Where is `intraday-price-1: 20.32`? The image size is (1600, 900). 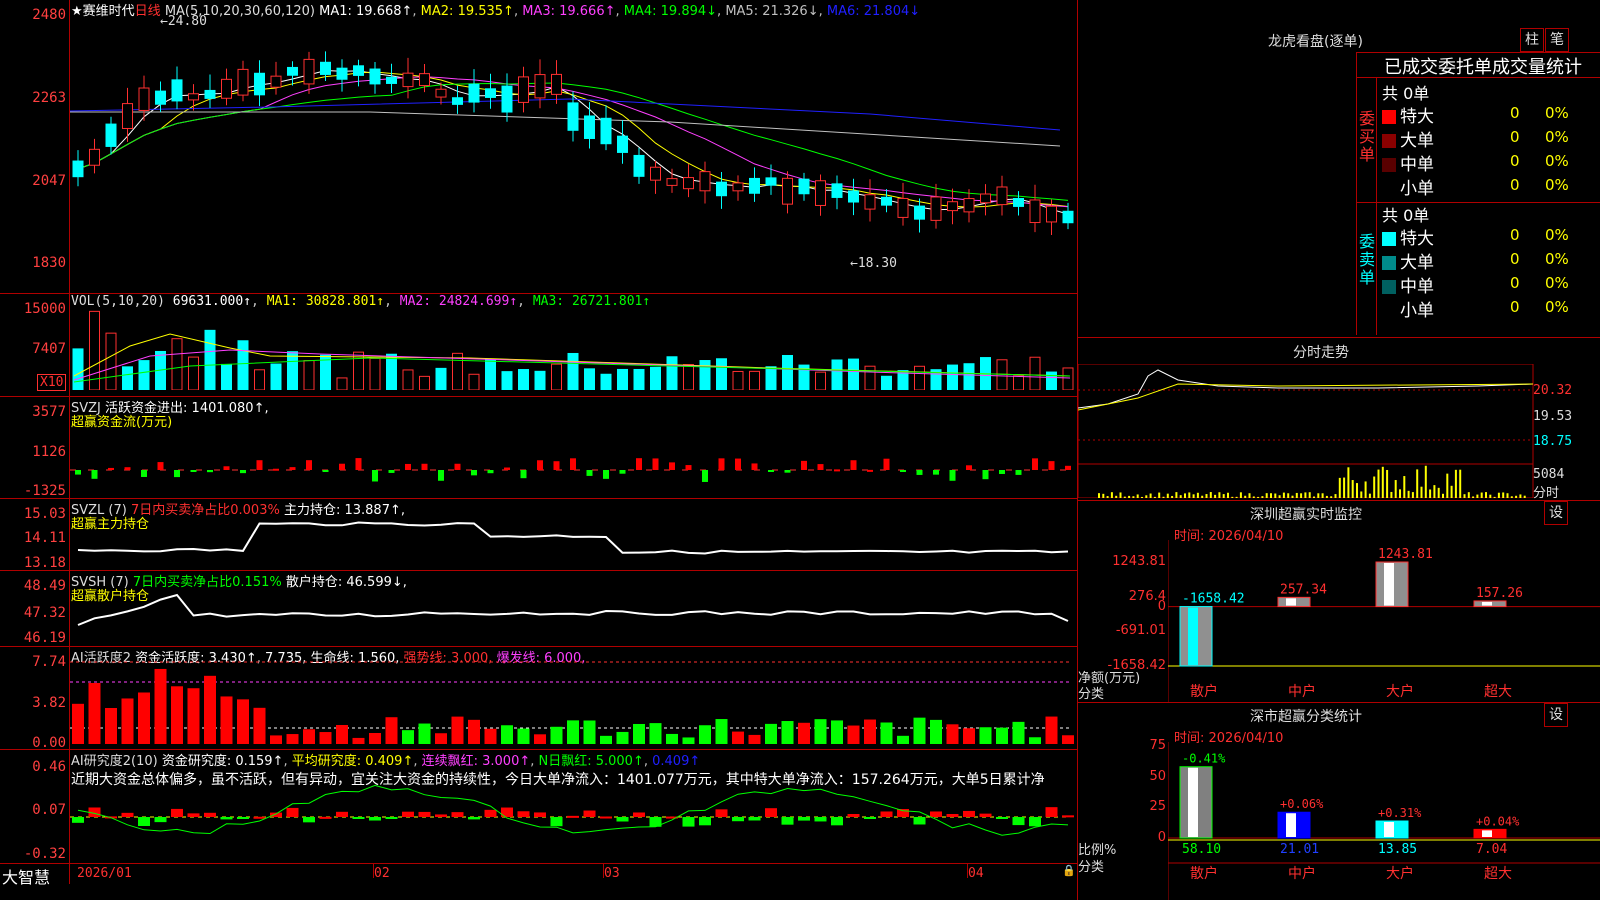 intraday-price-1: 20.32 is located at coordinates (1553, 390).